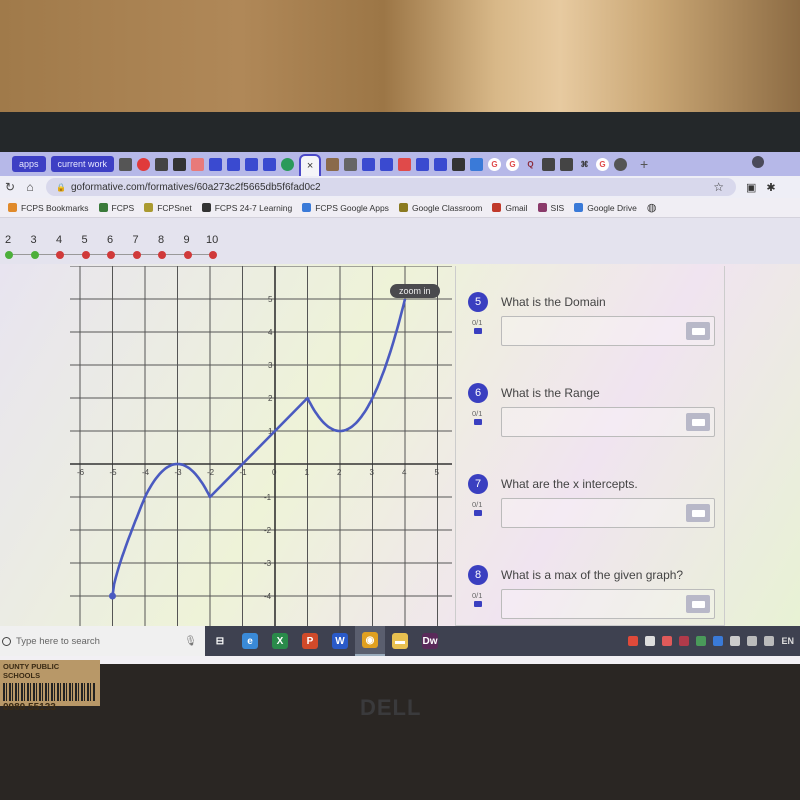 The image size is (800, 800). Describe the element at coordinates (701, 641) in the screenshot. I see `tray-network-icon` at that location.